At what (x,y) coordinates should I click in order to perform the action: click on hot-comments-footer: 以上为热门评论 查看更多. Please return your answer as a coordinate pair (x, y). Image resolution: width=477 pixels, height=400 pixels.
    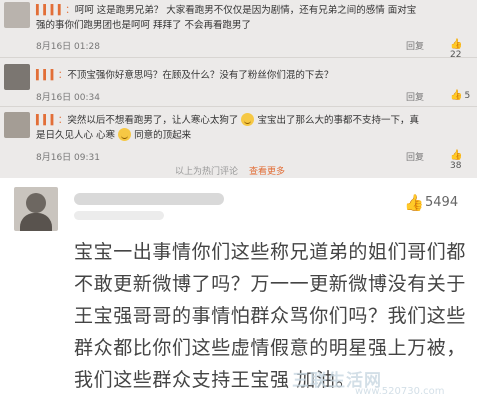
    Looking at the image, I should click on (238, 172).